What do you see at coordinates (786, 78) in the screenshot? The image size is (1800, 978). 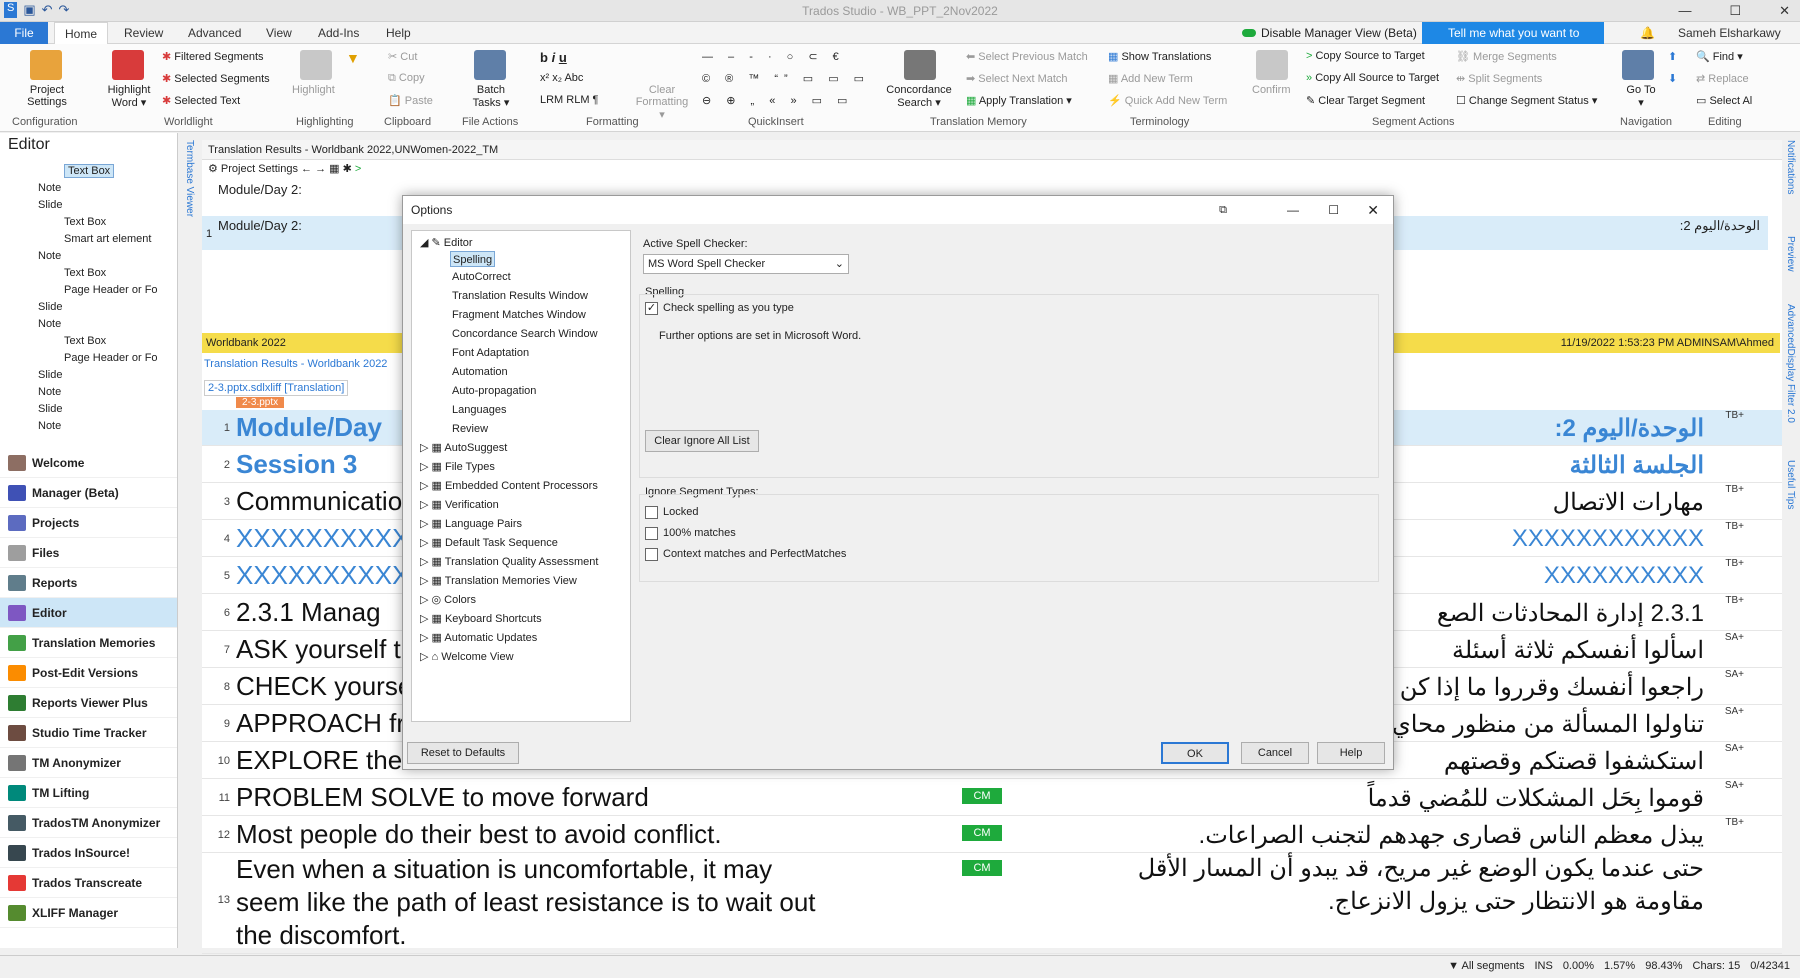 I see `quickinsert-row-2: © ® ™ “” ▭ ▭ ▭` at bounding box center [786, 78].